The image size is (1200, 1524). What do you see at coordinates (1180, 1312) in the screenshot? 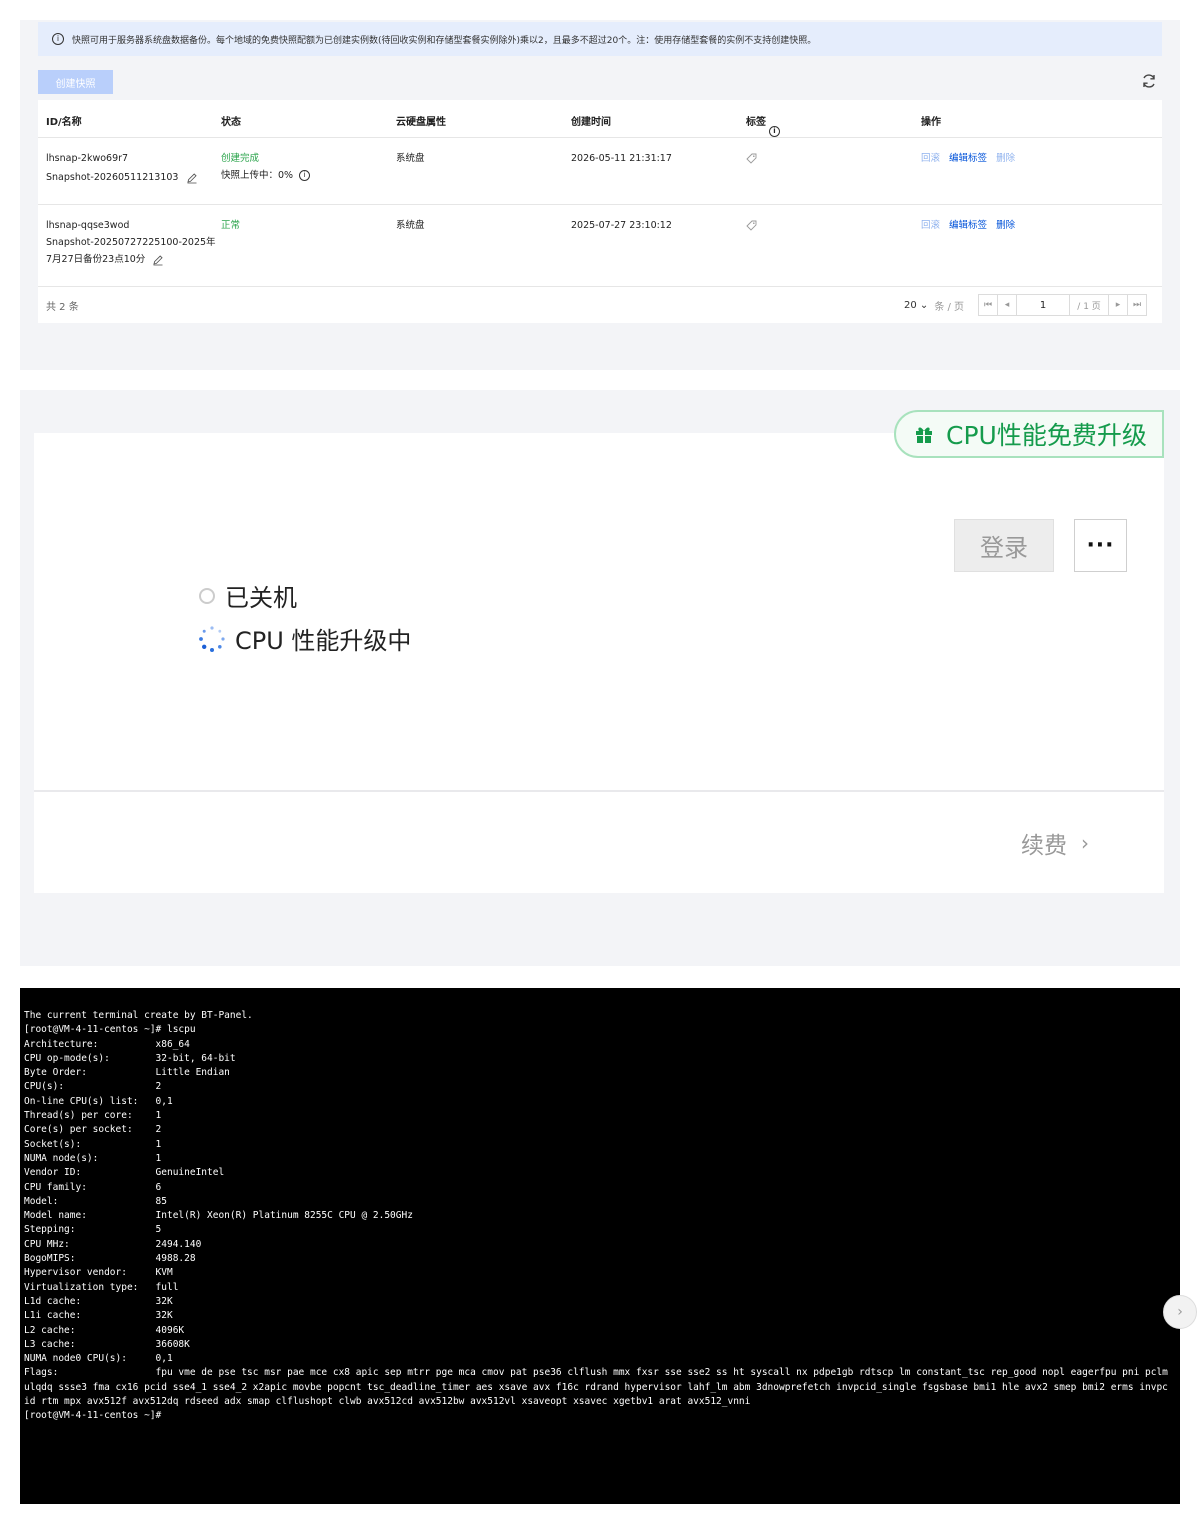
I see `scroll-right-icon: ›` at bounding box center [1180, 1312].